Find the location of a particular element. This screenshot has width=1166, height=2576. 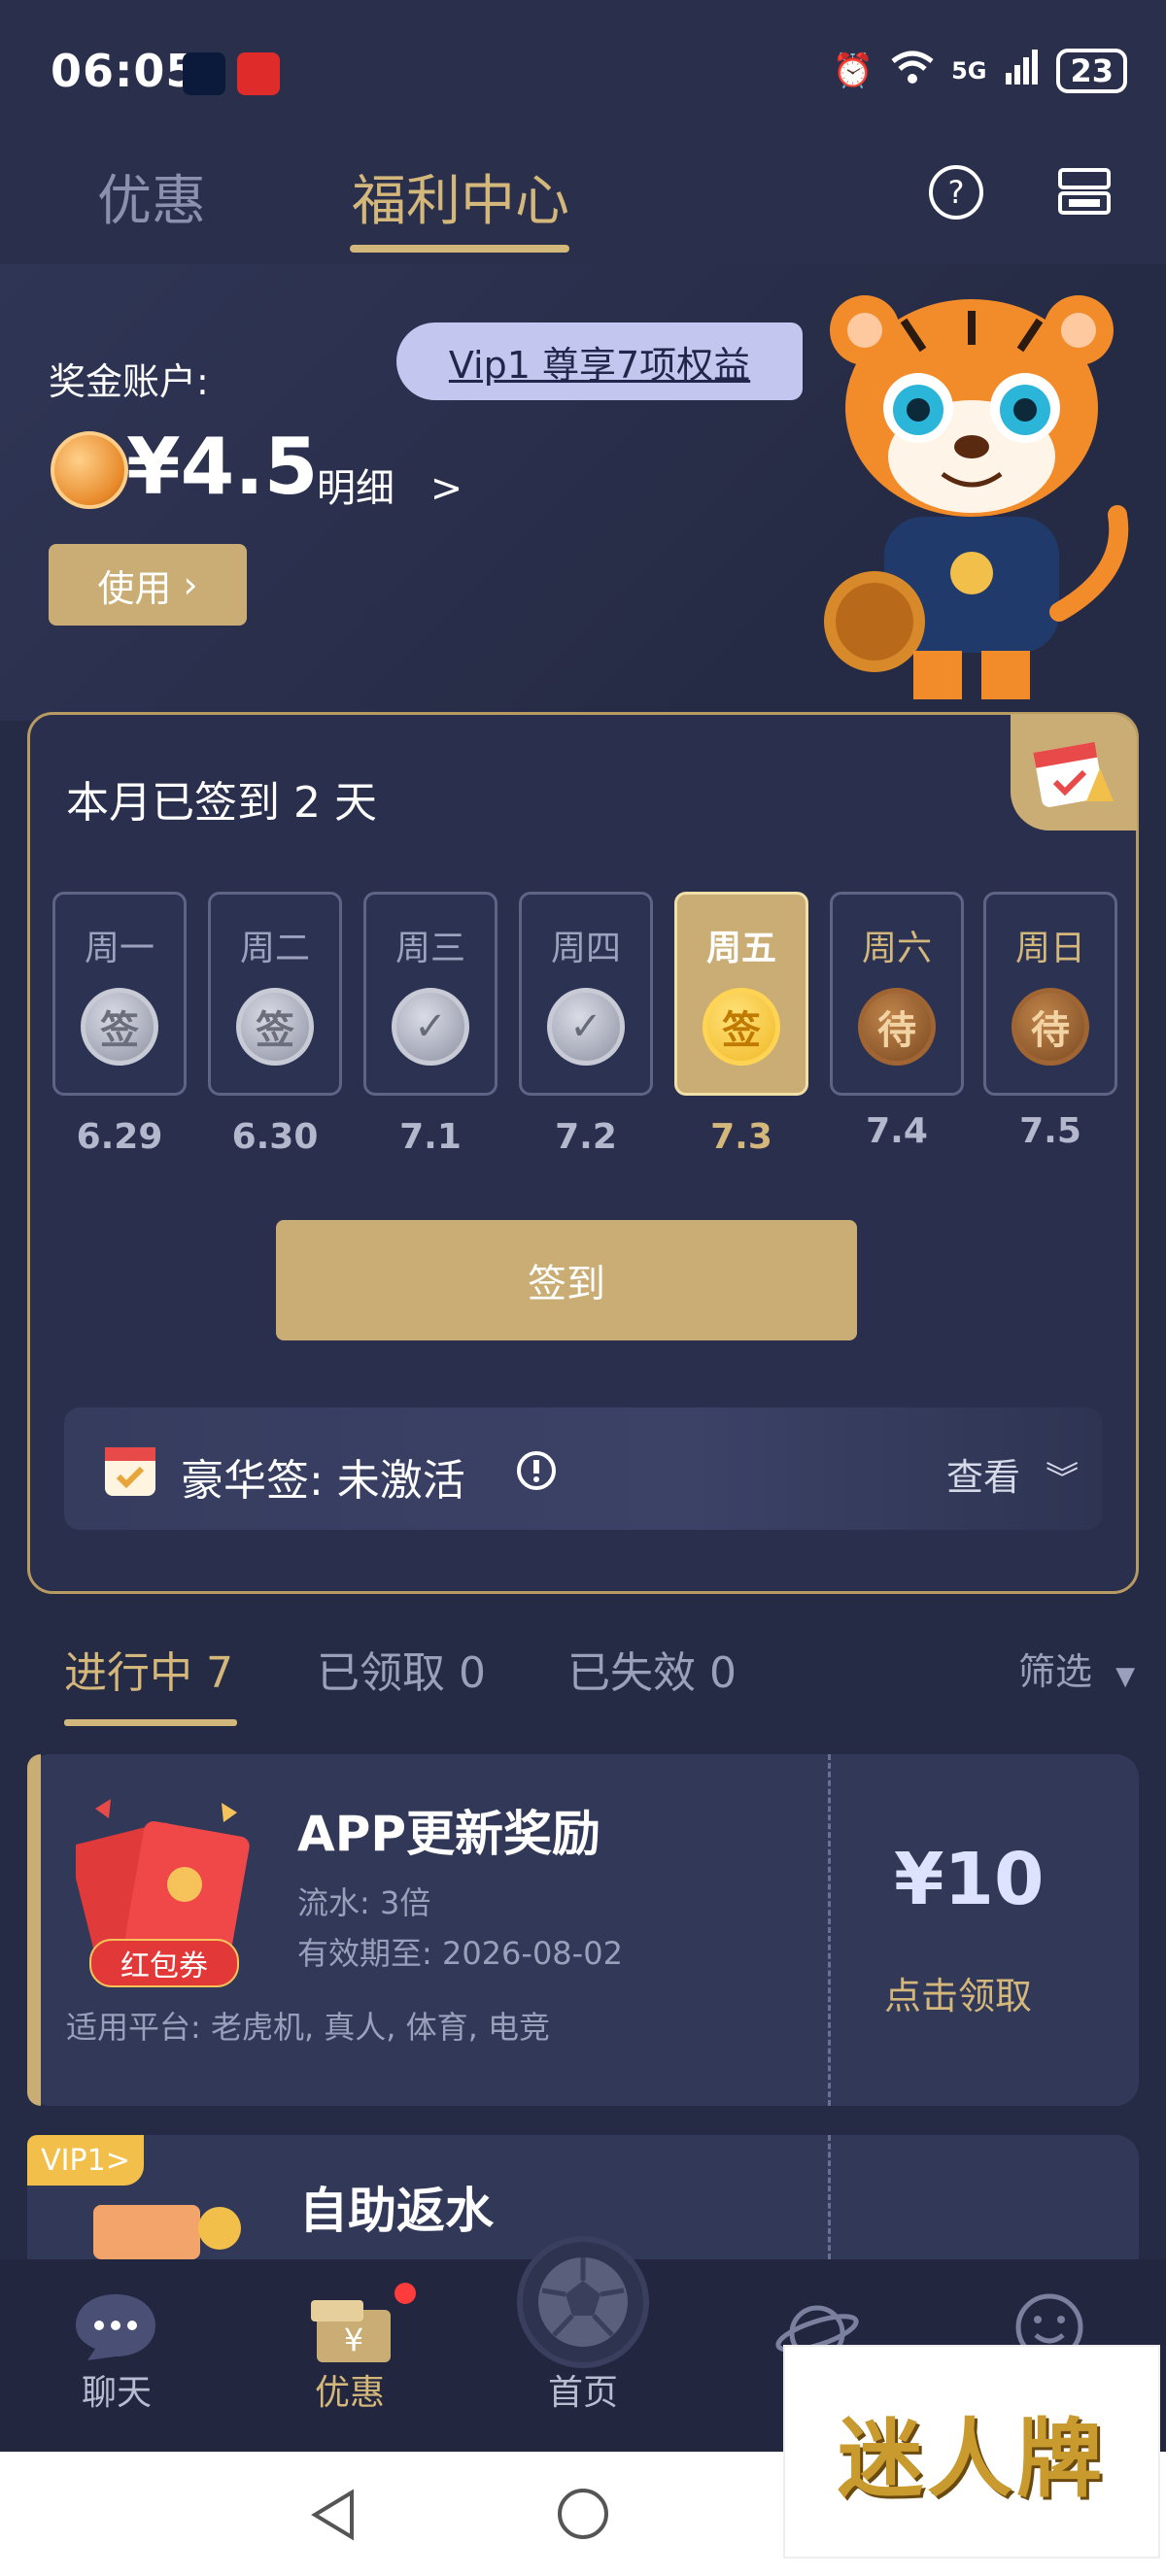

vip-benefits-pill: Vip1 尊享7项权益 is located at coordinates (599, 361).